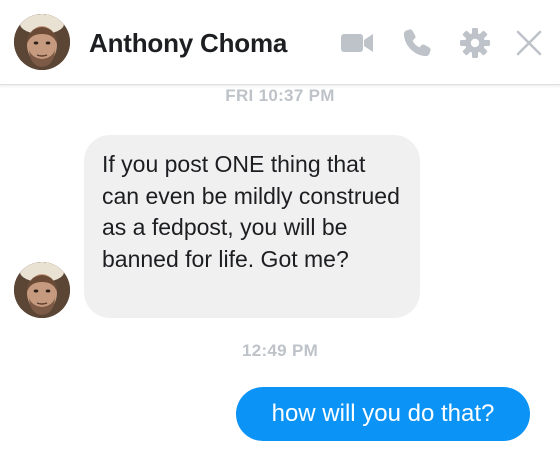 The image size is (560, 462). I want to click on contact-avatar, so click(42, 42).